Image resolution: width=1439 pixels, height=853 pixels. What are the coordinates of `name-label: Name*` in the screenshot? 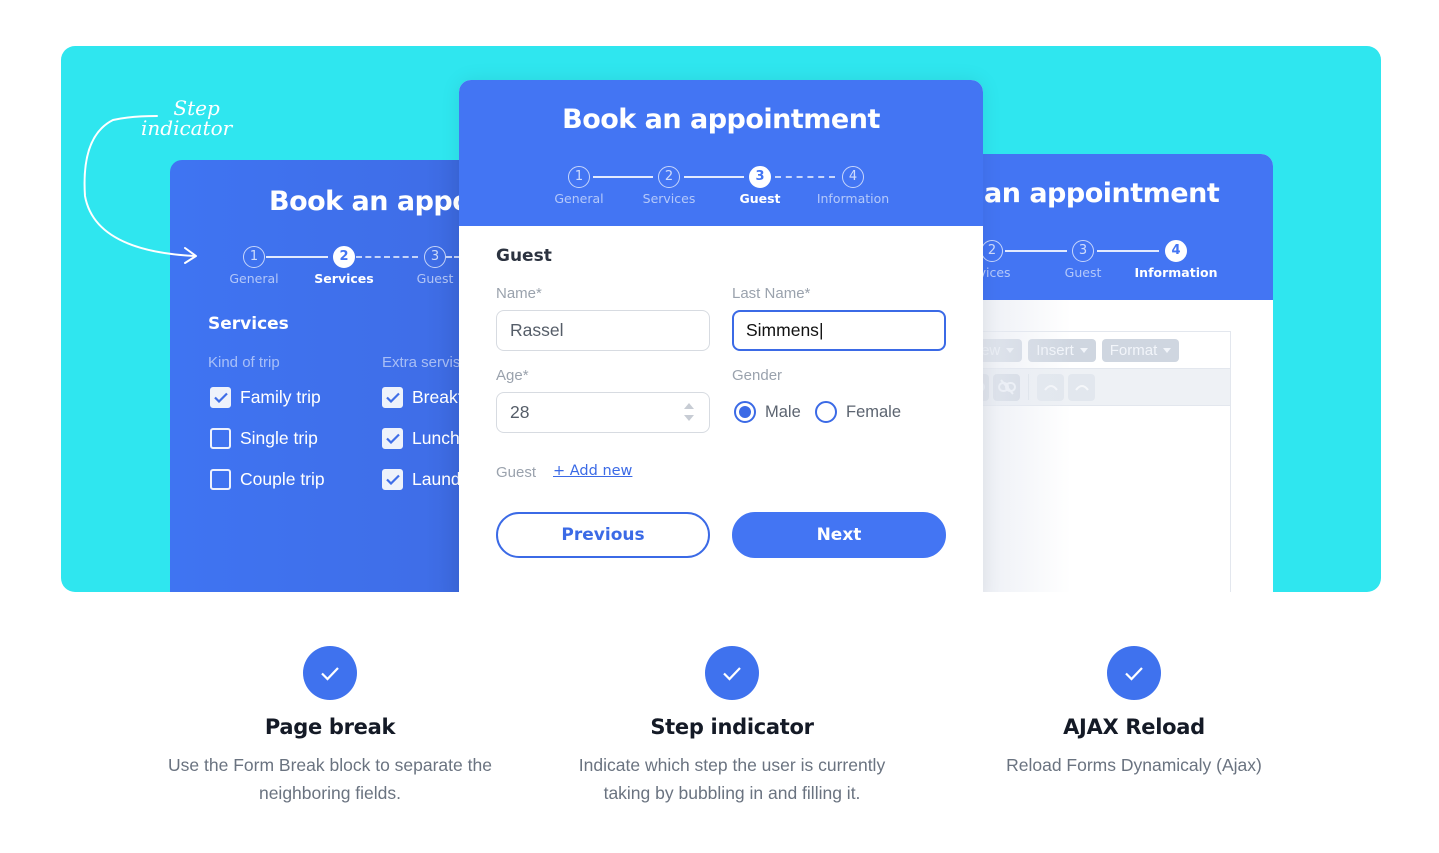 It's located at (519, 293).